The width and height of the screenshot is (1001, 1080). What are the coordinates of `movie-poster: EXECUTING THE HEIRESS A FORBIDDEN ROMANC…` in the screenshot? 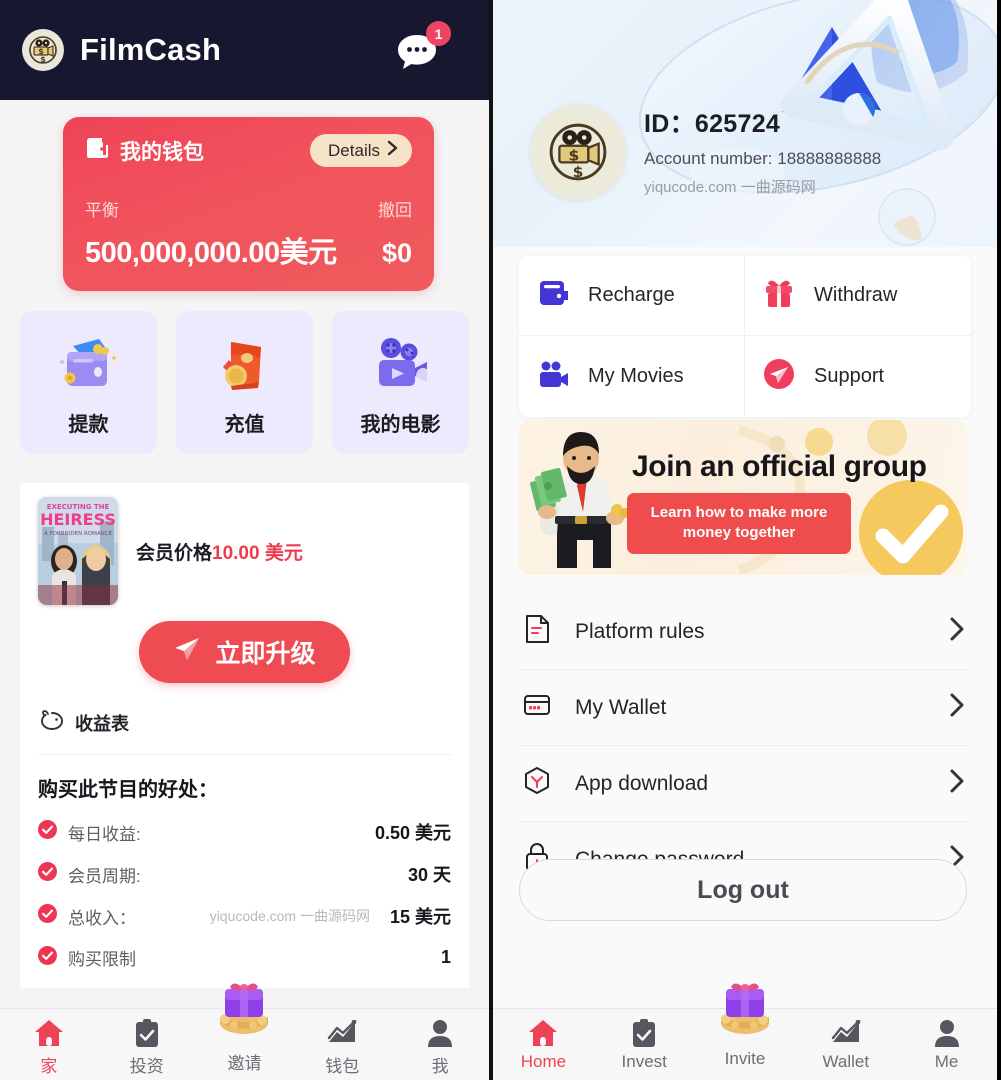 It's located at (78, 551).